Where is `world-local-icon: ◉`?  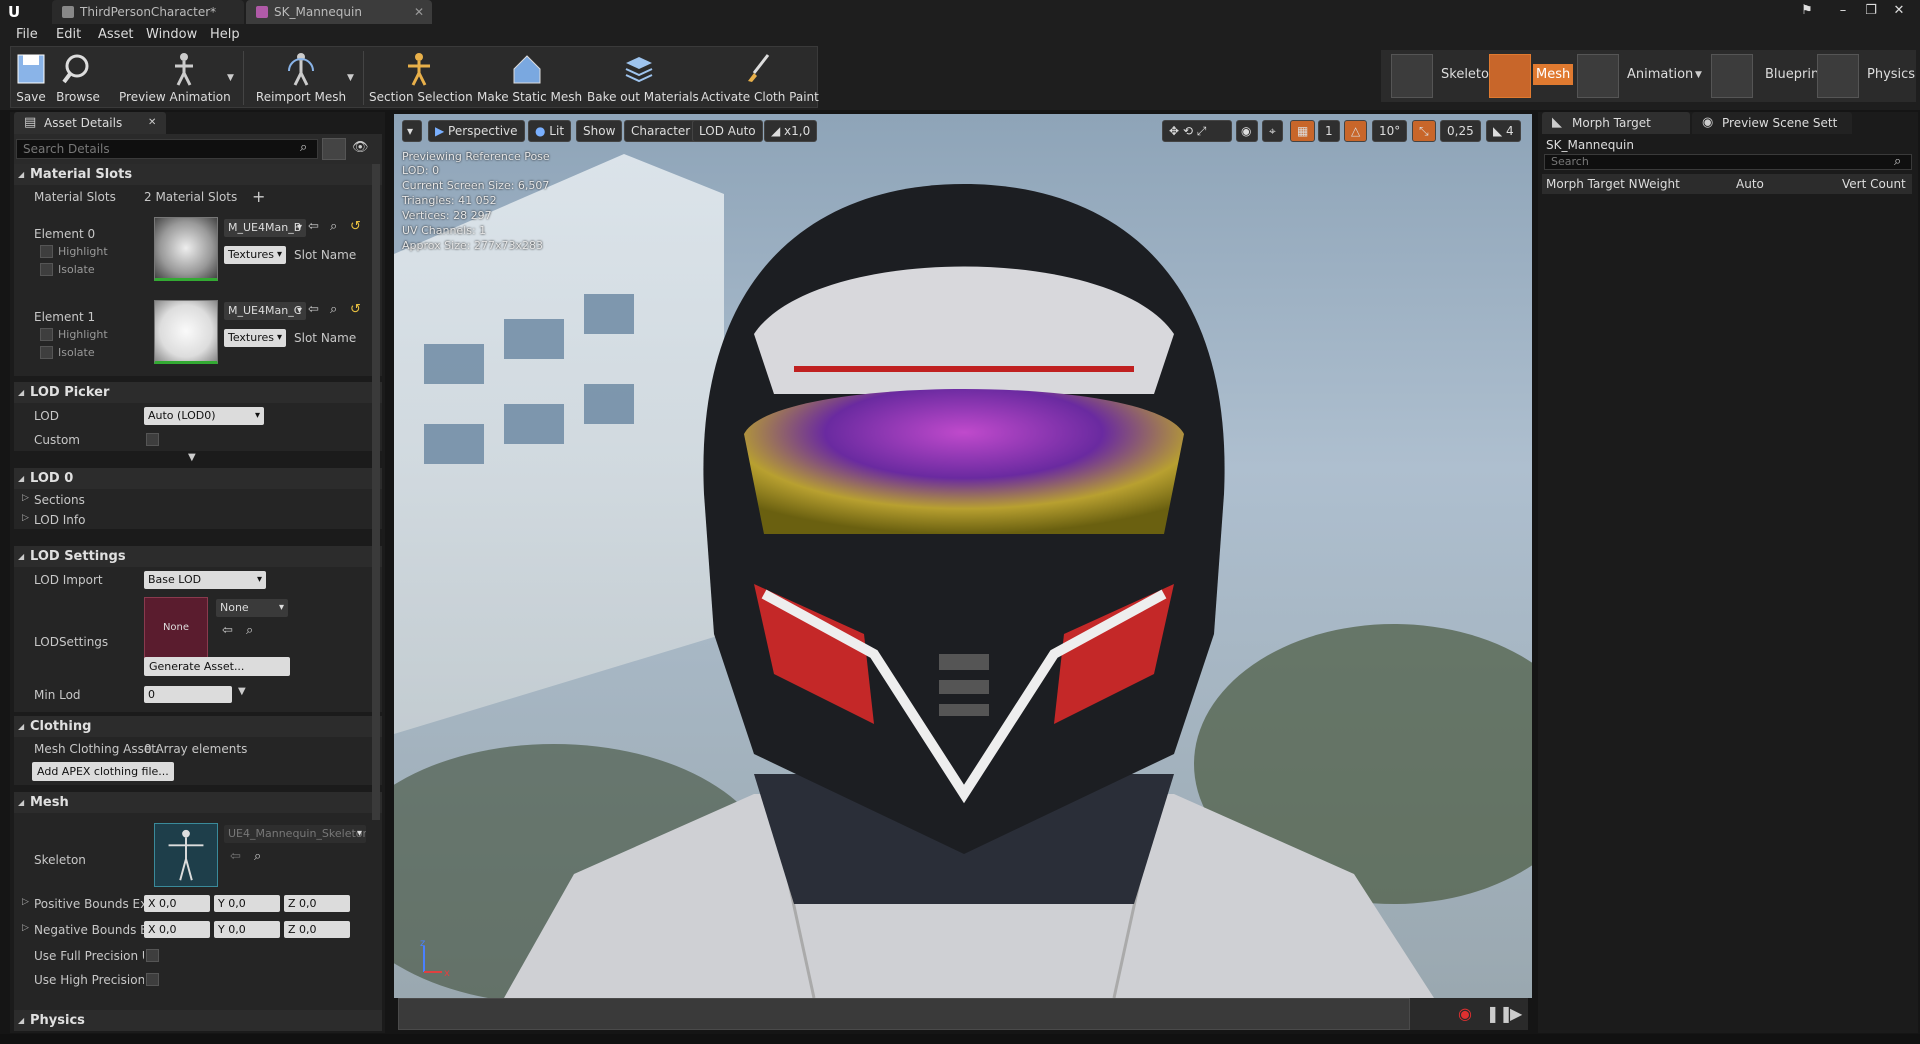 world-local-icon: ◉ is located at coordinates (1247, 131).